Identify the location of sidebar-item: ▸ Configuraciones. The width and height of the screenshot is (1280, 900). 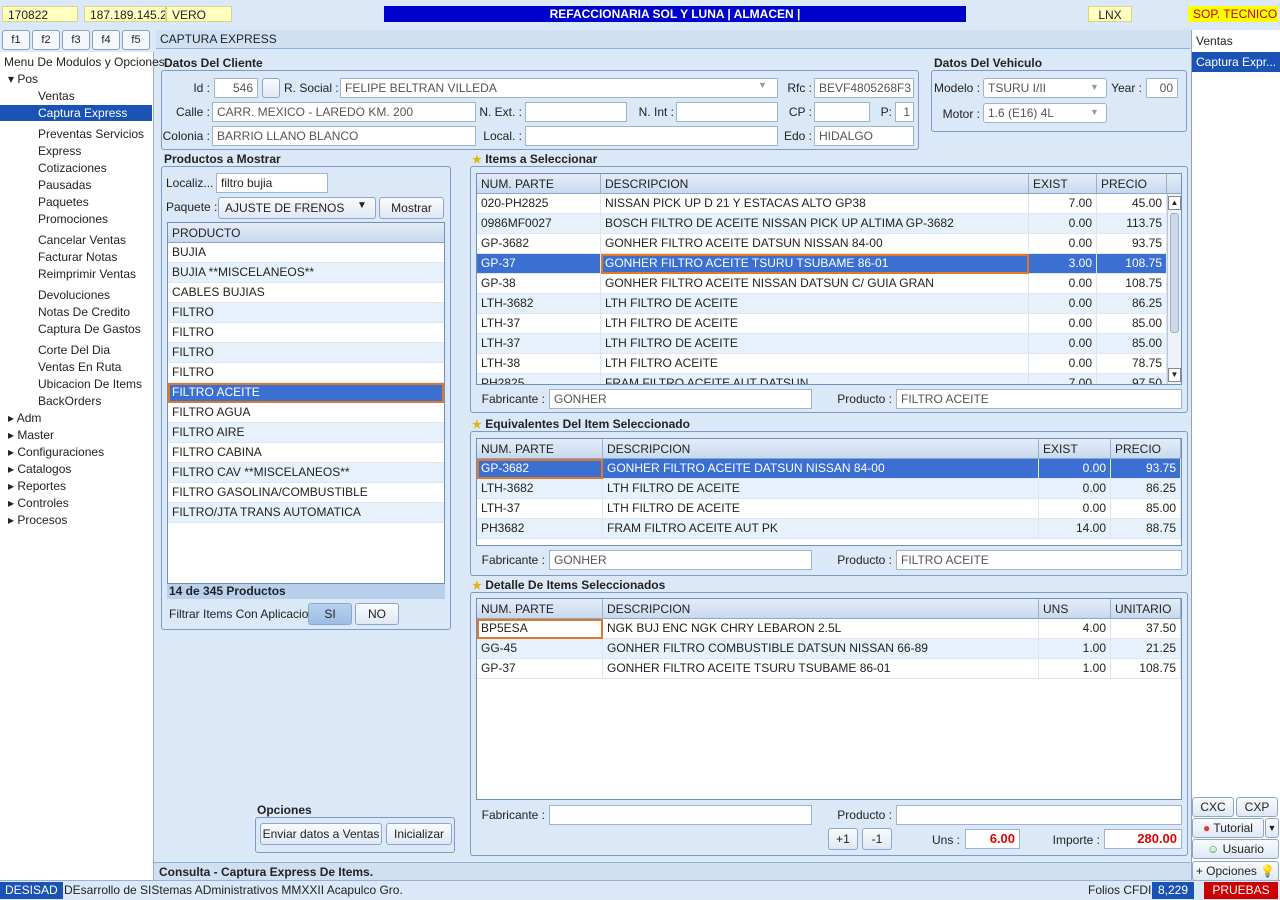
(76, 452).